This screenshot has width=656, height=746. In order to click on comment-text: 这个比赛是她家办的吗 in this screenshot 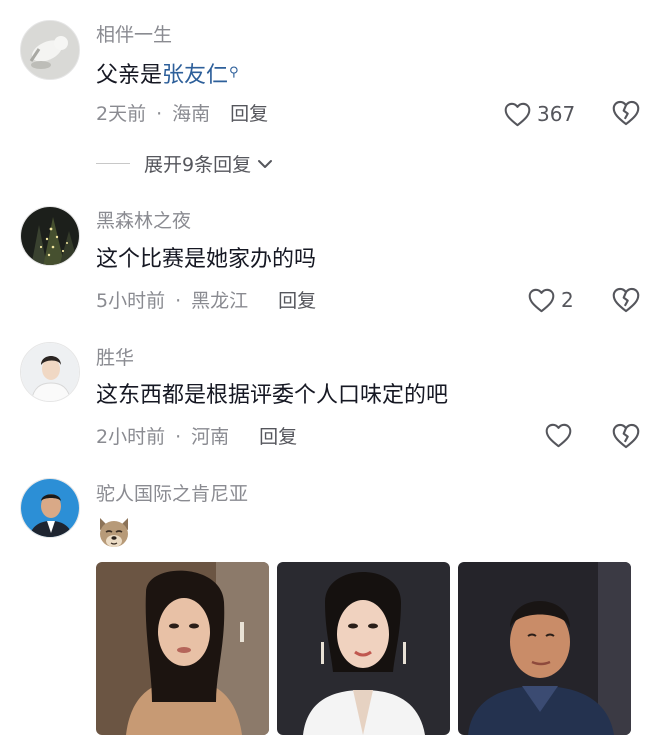, I will do `click(206, 259)`.